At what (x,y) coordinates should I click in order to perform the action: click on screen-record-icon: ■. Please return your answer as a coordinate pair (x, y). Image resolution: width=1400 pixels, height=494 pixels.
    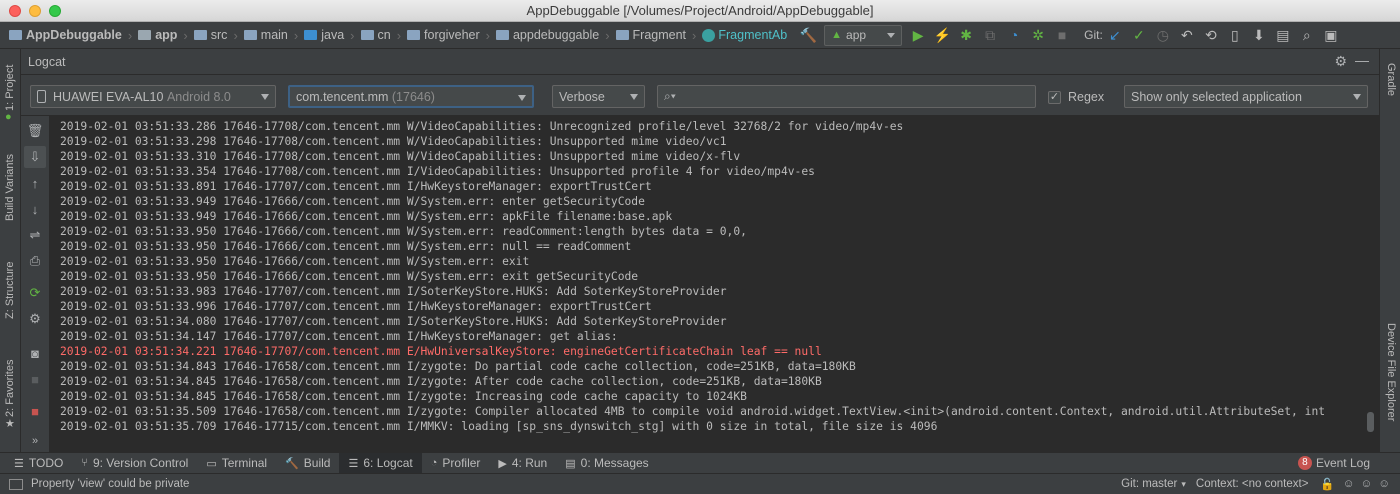
    Looking at the image, I should click on (35, 379).